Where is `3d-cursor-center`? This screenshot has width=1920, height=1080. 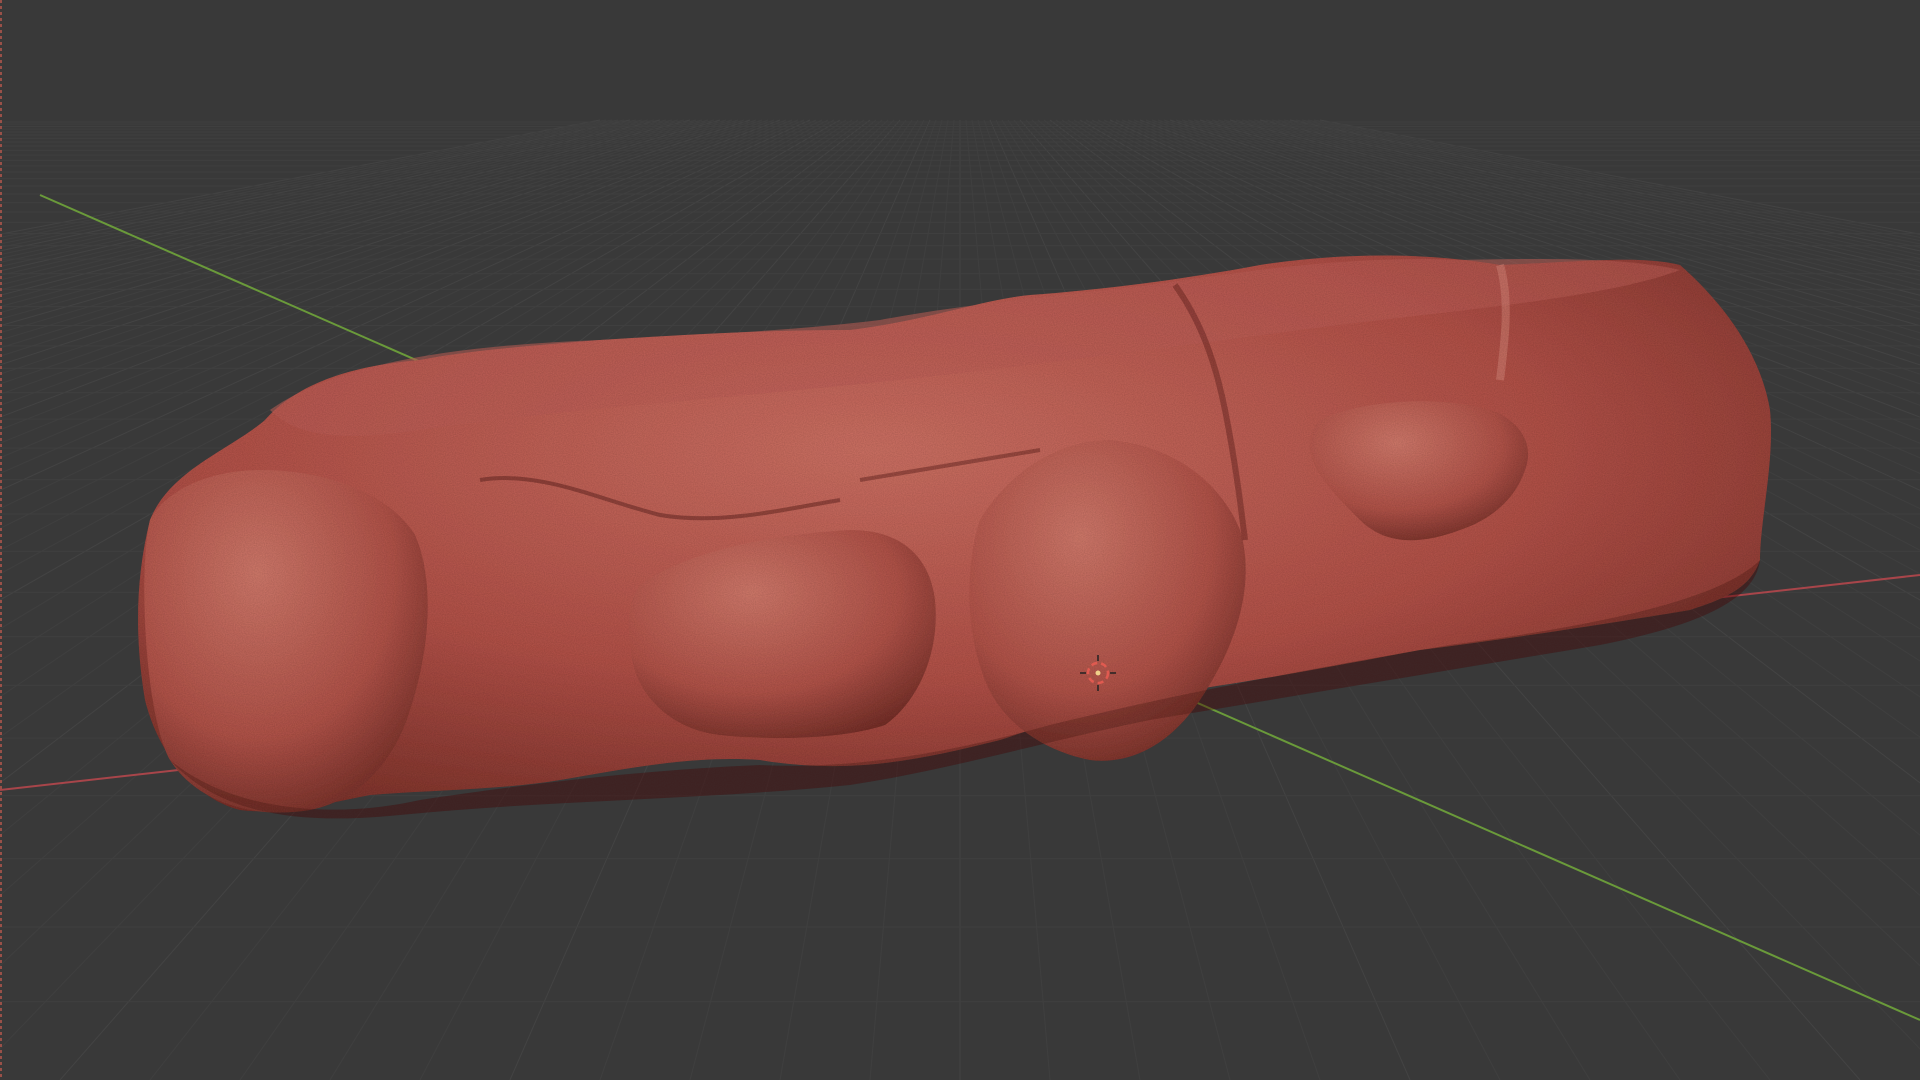
3d-cursor-center is located at coordinates (1098, 673).